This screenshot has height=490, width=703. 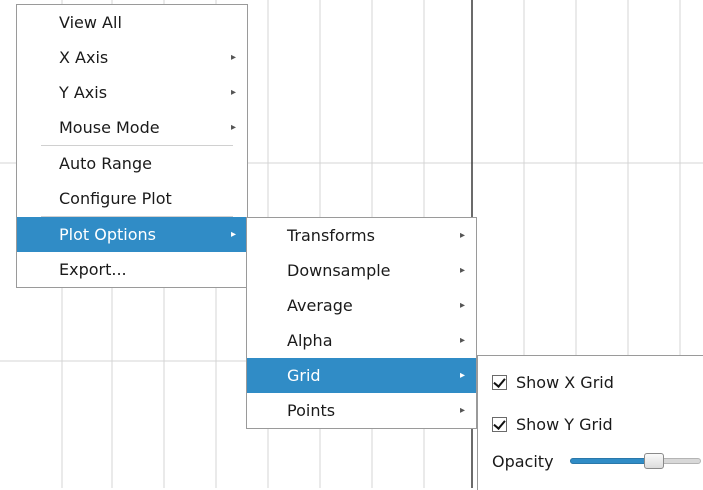 What do you see at coordinates (361, 305) in the screenshot?
I see `menu-item-average: Average ▸` at bounding box center [361, 305].